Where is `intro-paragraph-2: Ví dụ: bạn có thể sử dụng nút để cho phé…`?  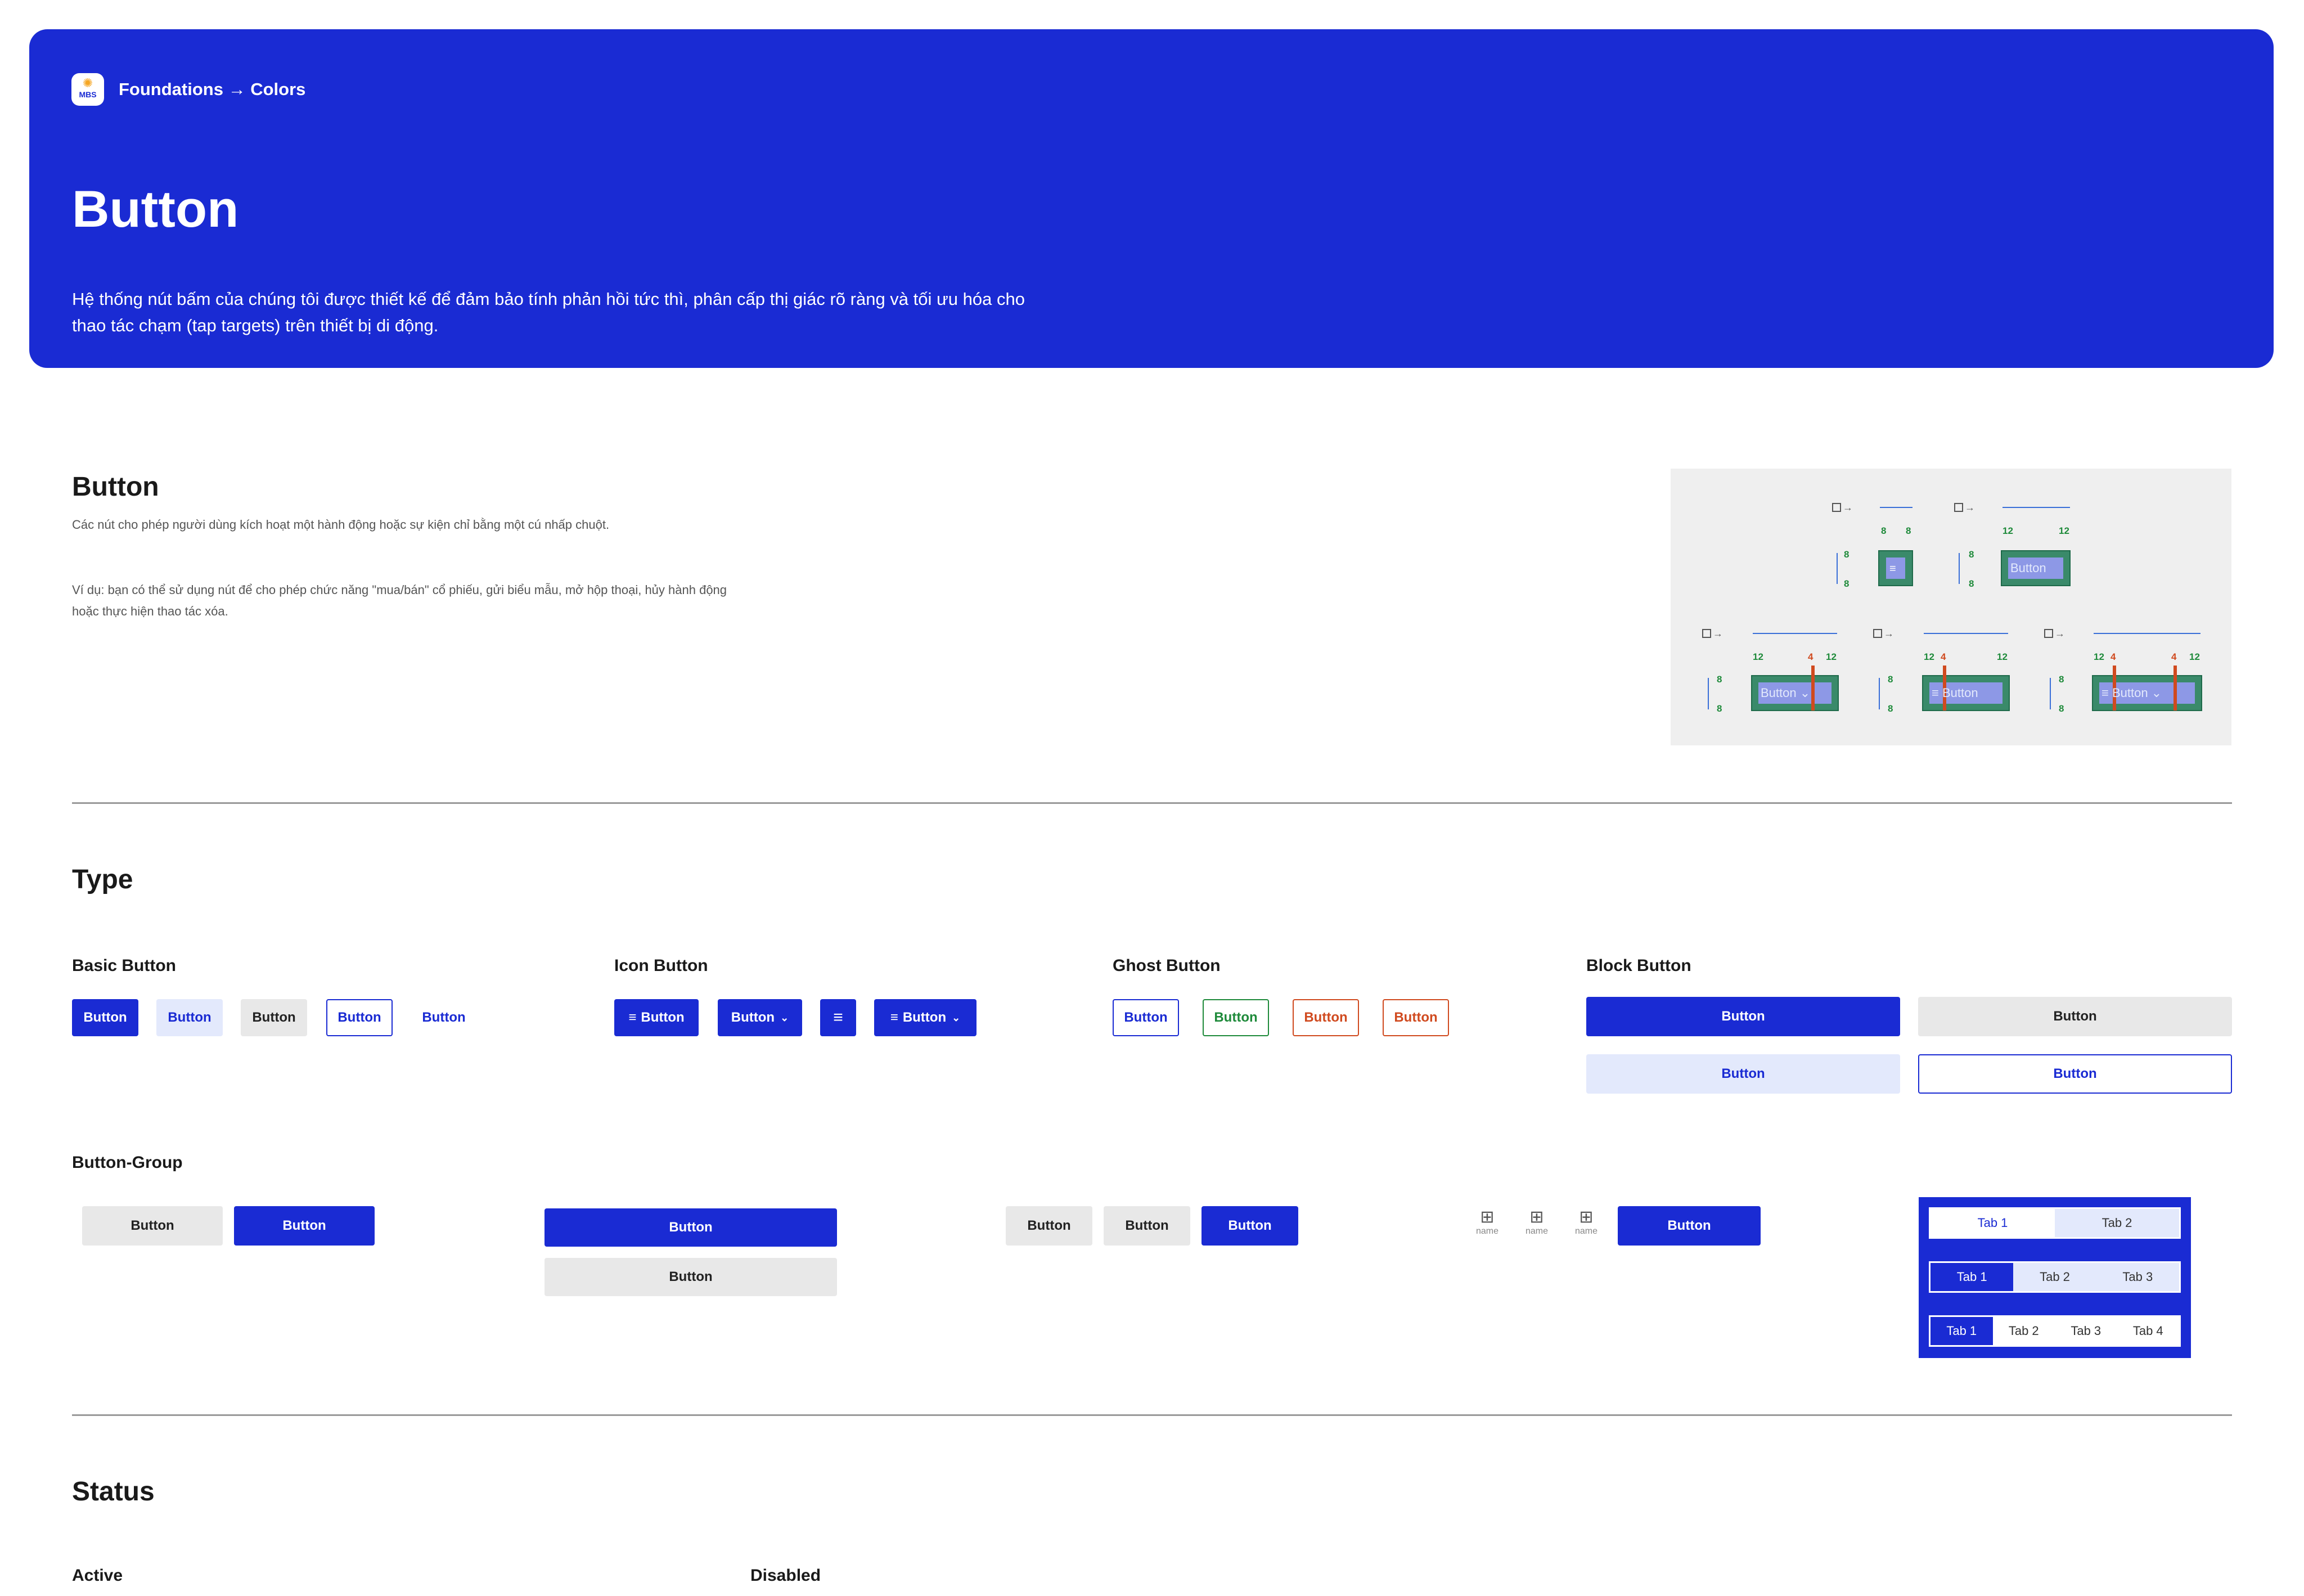 intro-paragraph-2: Ví dụ: bạn có thể sử dụng nút để cho phé… is located at coordinates (399, 600).